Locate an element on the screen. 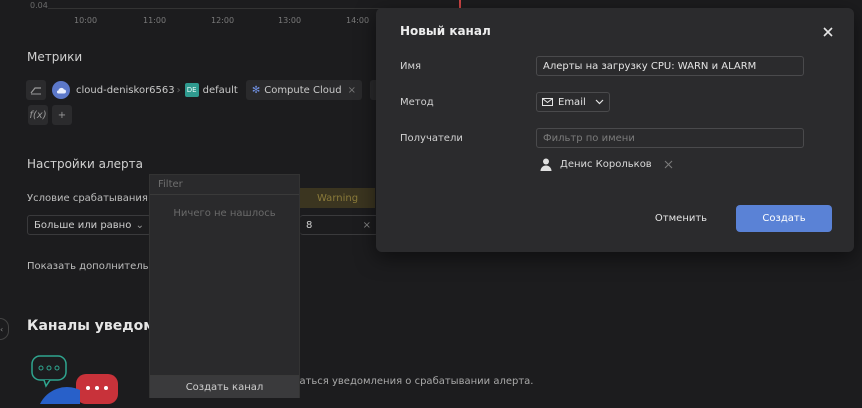 The image size is (862, 408). service-name: Compute Cloud is located at coordinates (303, 90).